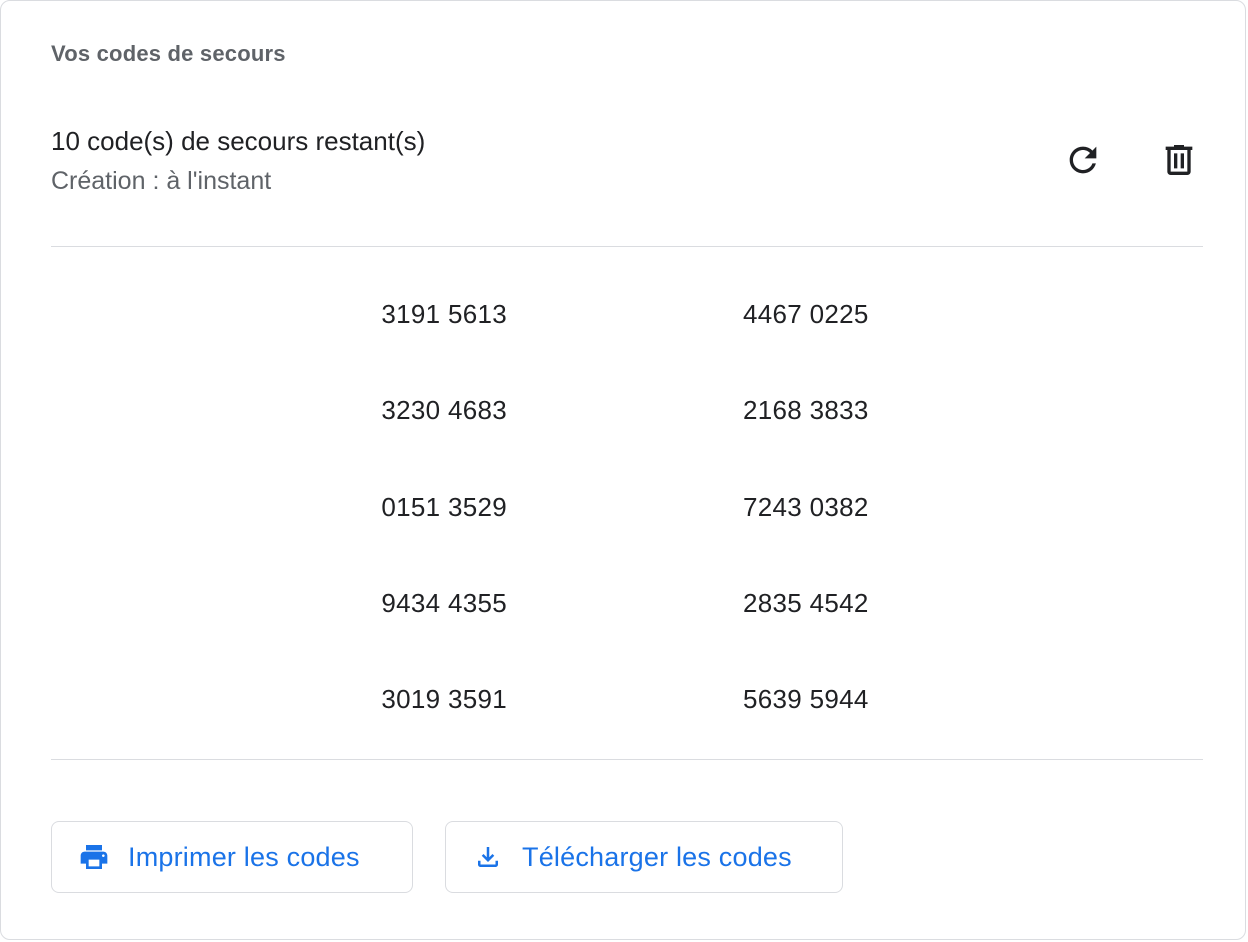 This screenshot has height=942, width=1248. What do you see at coordinates (627, 759) in the screenshot?
I see `bottom-divider` at bounding box center [627, 759].